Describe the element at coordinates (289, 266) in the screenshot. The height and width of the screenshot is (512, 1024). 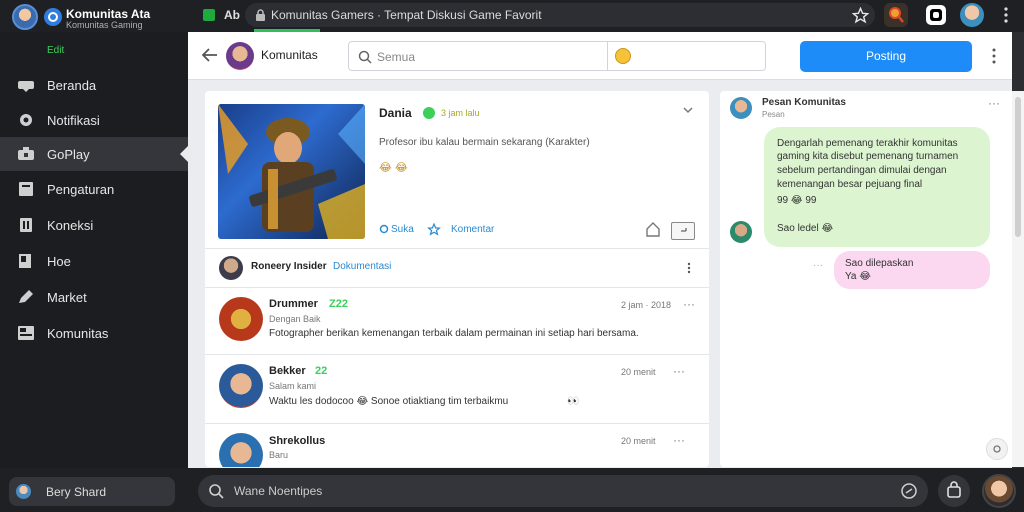
I see `composer-name: Roneery Insider` at that location.